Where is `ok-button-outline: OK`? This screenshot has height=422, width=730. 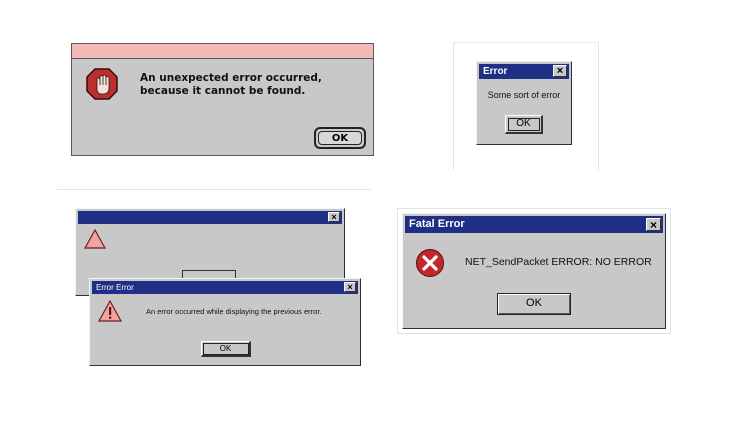 ok-button-outline: OK is located at coordinates (340, 138).